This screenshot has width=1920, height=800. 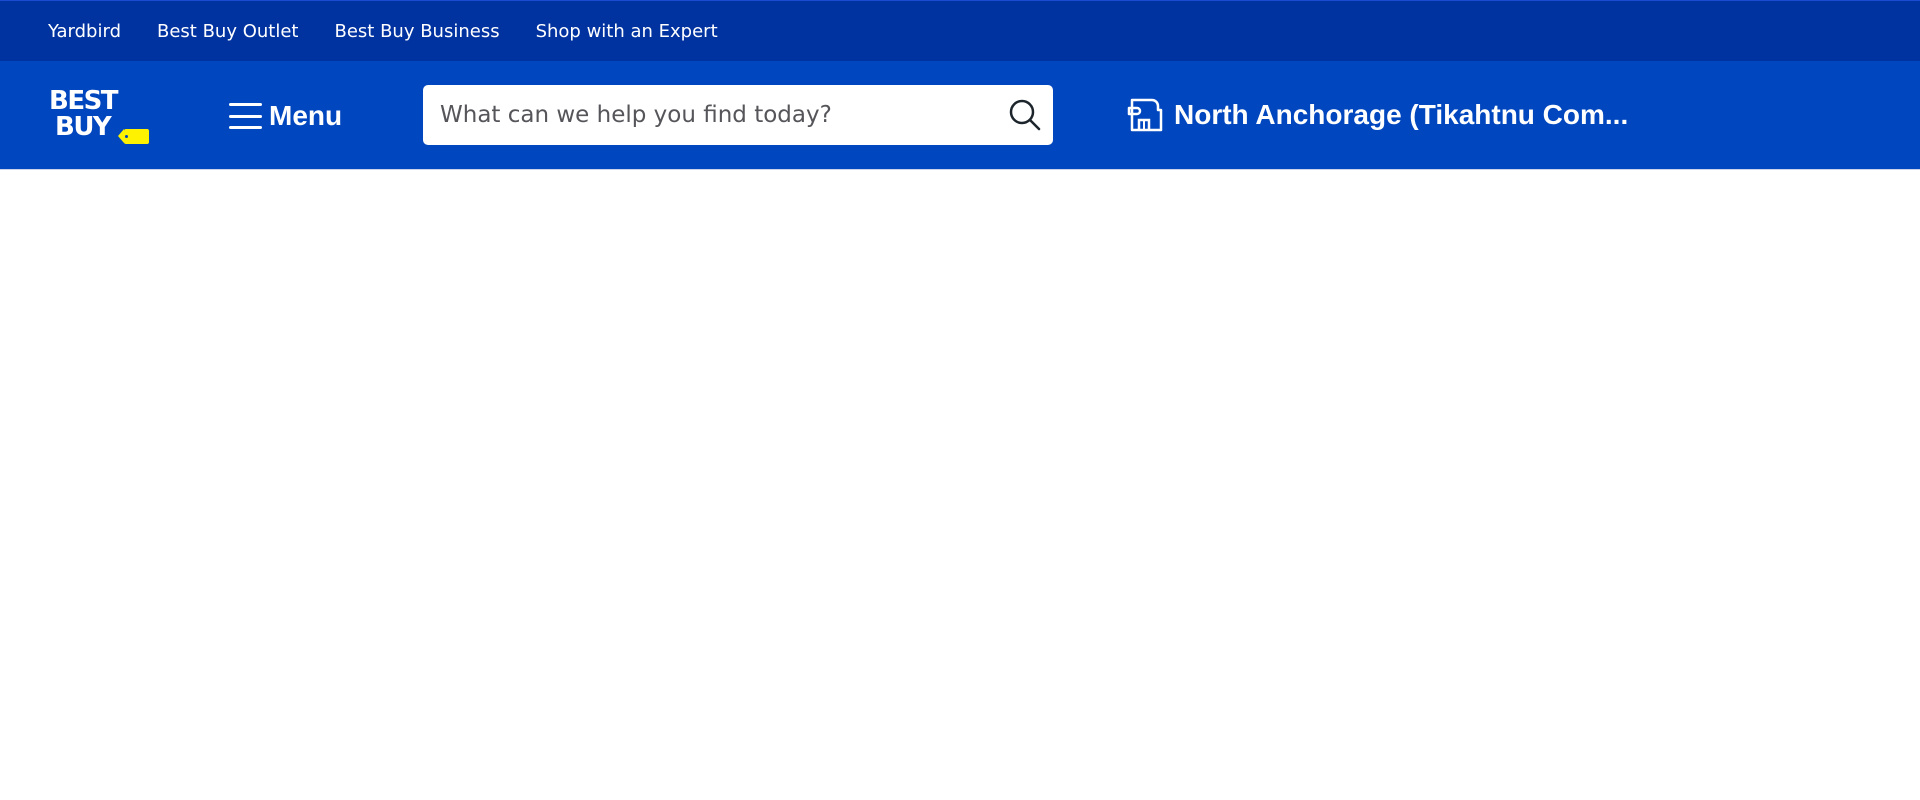 I want to click on utility-link-business: Best Buy Business, so click(x=416, y=31).